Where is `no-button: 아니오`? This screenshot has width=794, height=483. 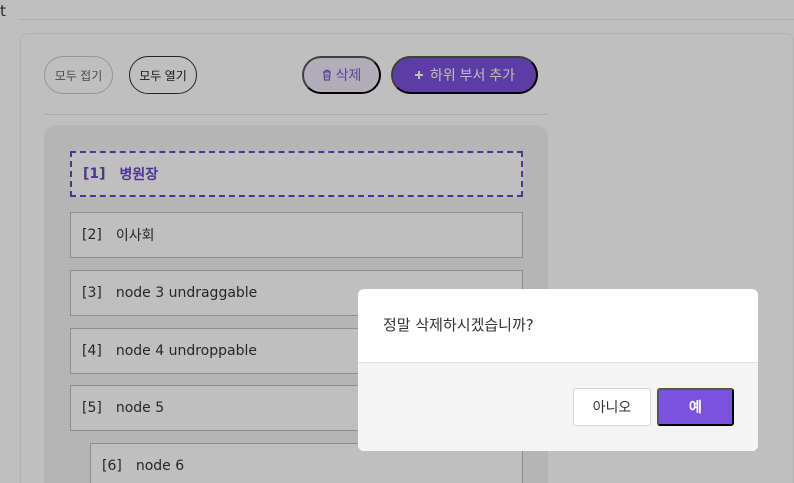 no-button: 아니오 is located at coordinates (612, 407).